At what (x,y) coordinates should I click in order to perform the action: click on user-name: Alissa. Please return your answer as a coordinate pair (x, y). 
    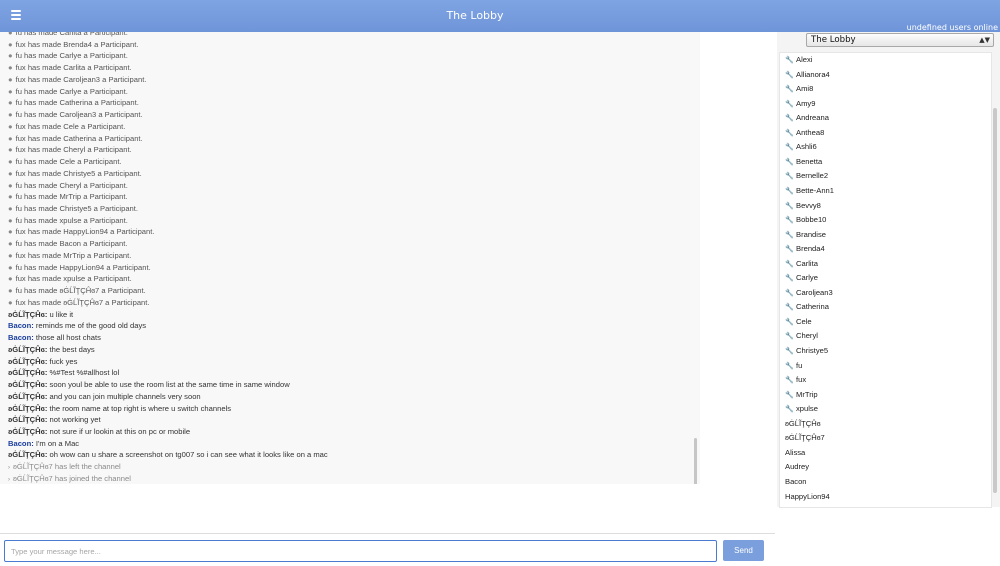
    Looking at the image, I should click on (795, 452).